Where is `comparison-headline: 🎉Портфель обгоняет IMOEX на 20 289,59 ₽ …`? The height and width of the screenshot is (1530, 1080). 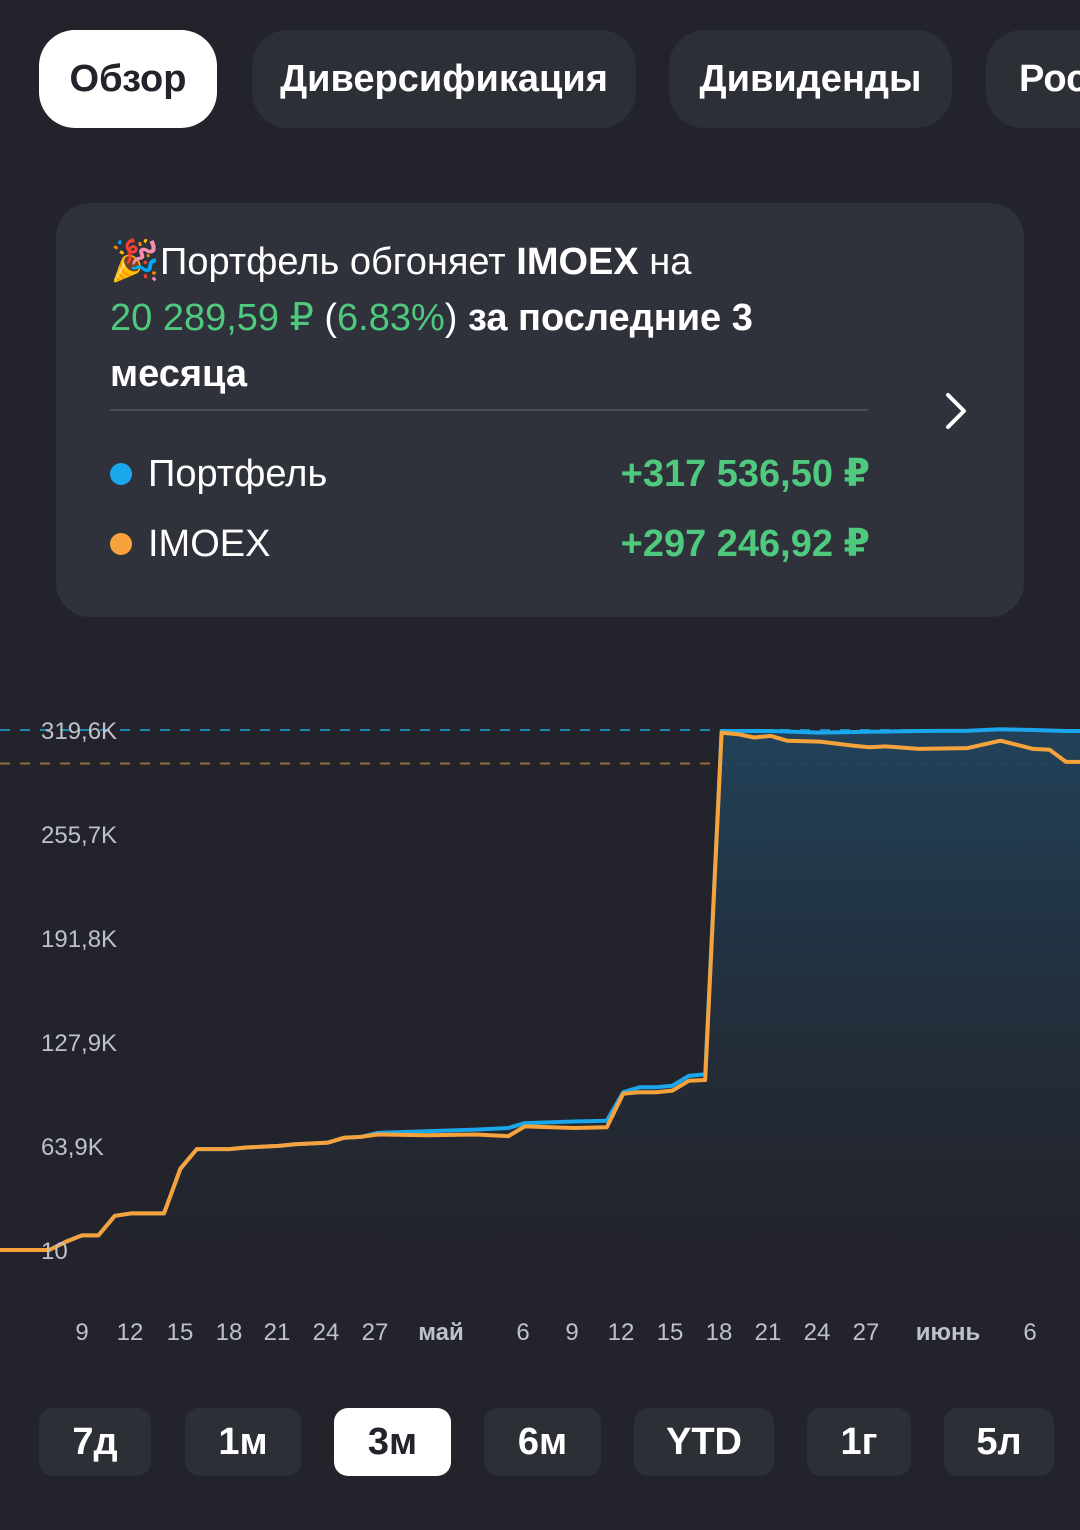 comparison-headline: 🎉Портфель обгоняет IMOEX на 20 289,59 ₽ … is located at coordinates (470, 317).